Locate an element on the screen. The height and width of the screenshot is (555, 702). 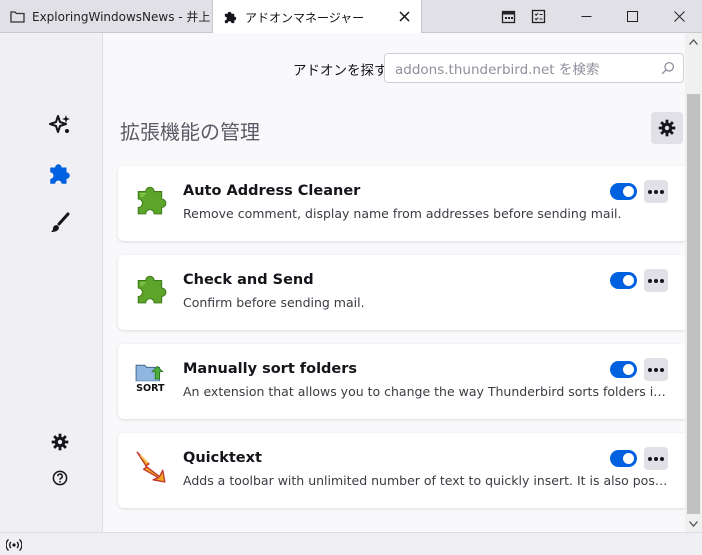
close-tab-button is located at coordinates (404, 16).